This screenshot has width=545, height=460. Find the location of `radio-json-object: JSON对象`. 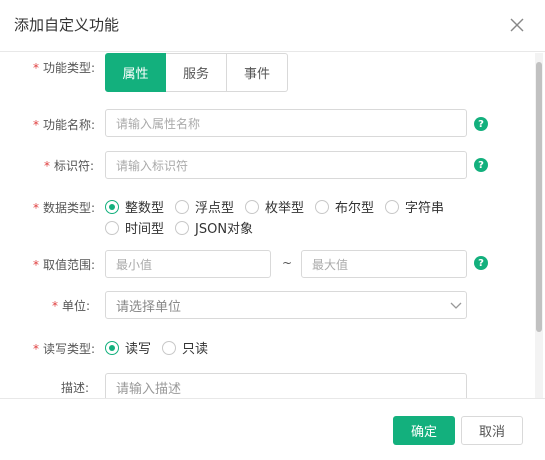

radio-json-object: JSON对象 is located at coordinates (214, 227).